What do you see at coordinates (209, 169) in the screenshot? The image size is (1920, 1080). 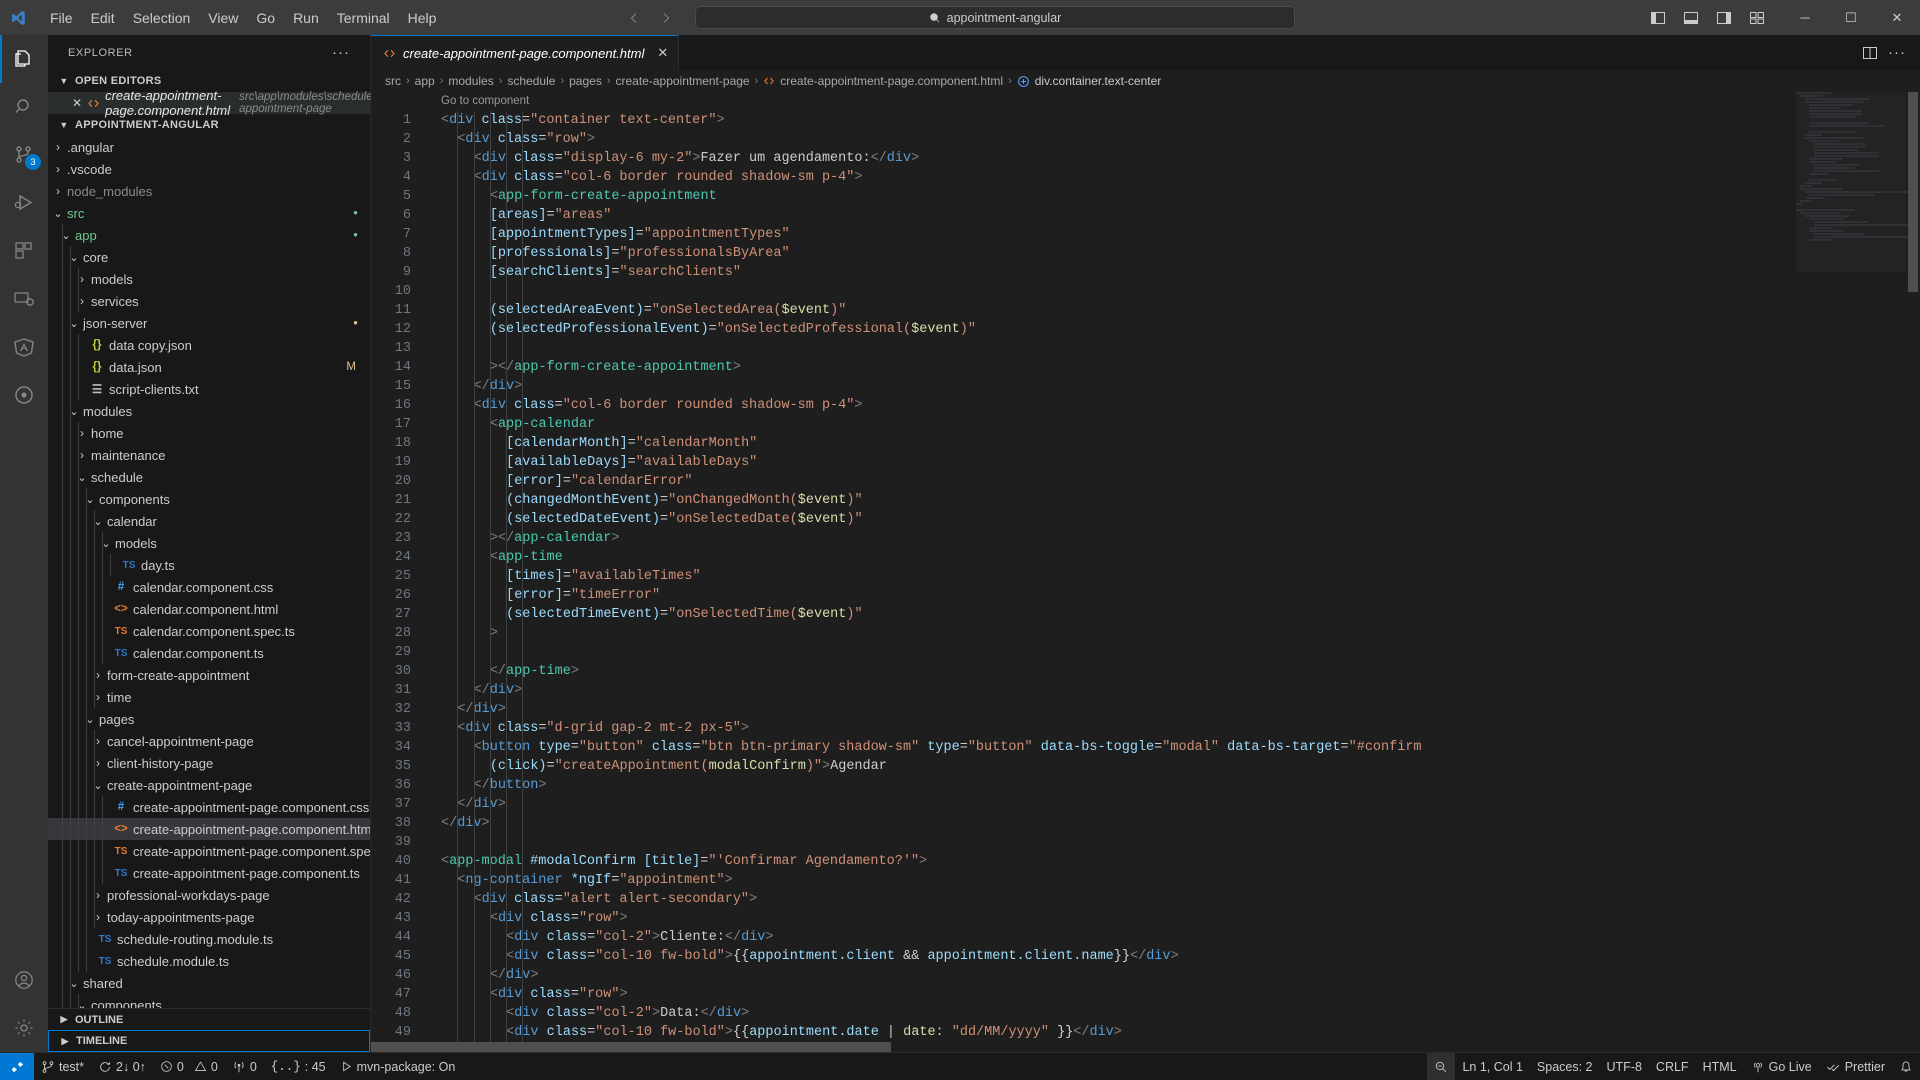 I see `tree-folder-row: › .vscode` at bounding box center [209, 169].